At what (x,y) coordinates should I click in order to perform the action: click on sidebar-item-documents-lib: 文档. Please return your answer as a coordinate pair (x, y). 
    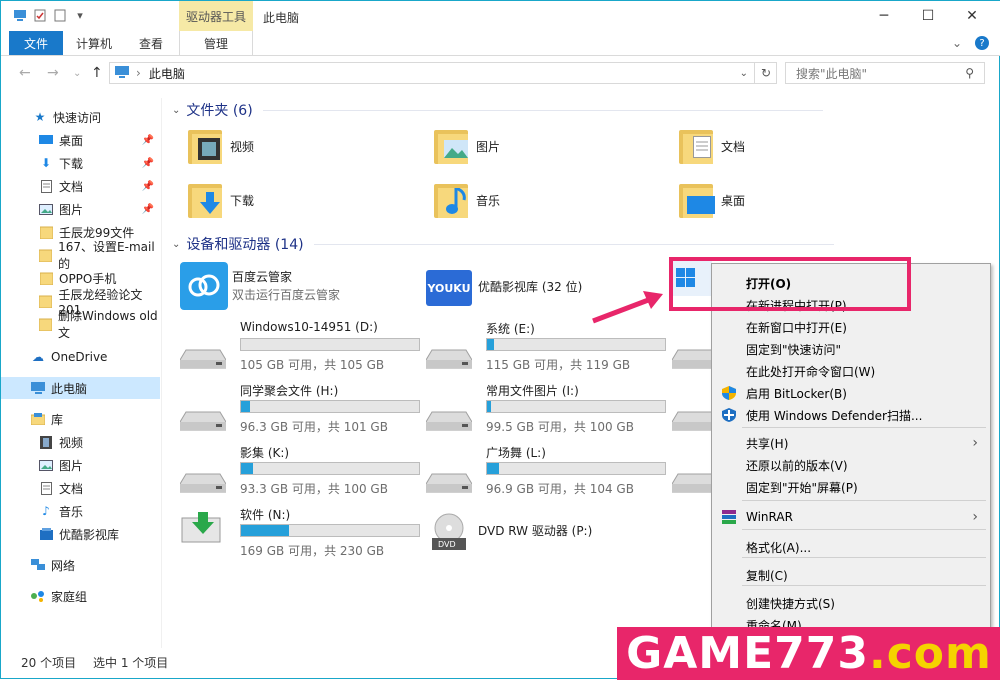
    Looking at the image, I should click on (80, 488).